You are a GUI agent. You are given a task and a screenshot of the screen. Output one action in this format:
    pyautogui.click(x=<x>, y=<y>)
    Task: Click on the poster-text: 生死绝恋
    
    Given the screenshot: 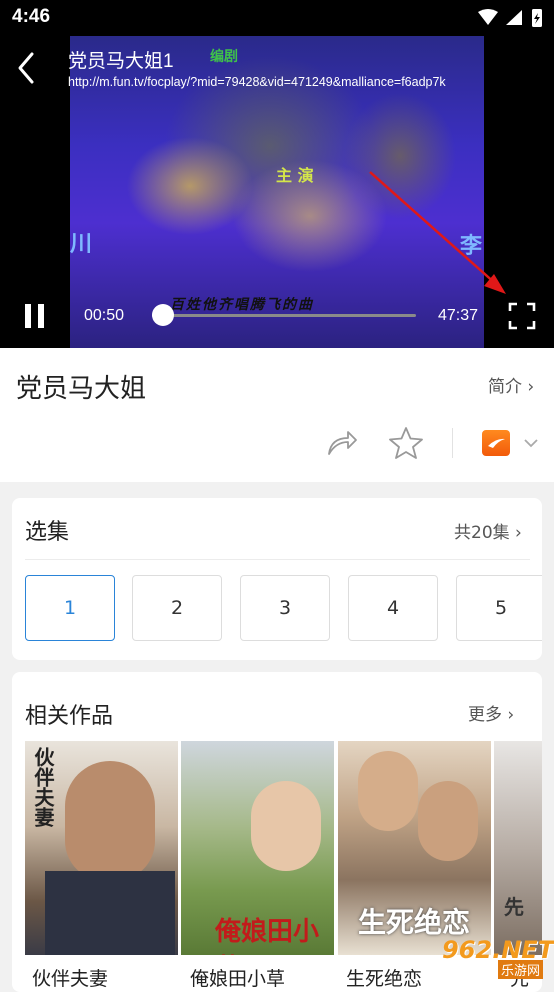 What is the action you would take?
    pyautogui.click(x=414, y=922)
    